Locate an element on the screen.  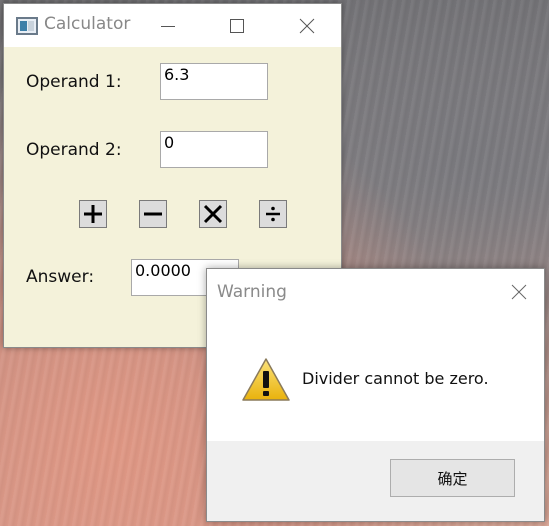
operand2-label: Operand 2: is located at coordinates (74, 150).